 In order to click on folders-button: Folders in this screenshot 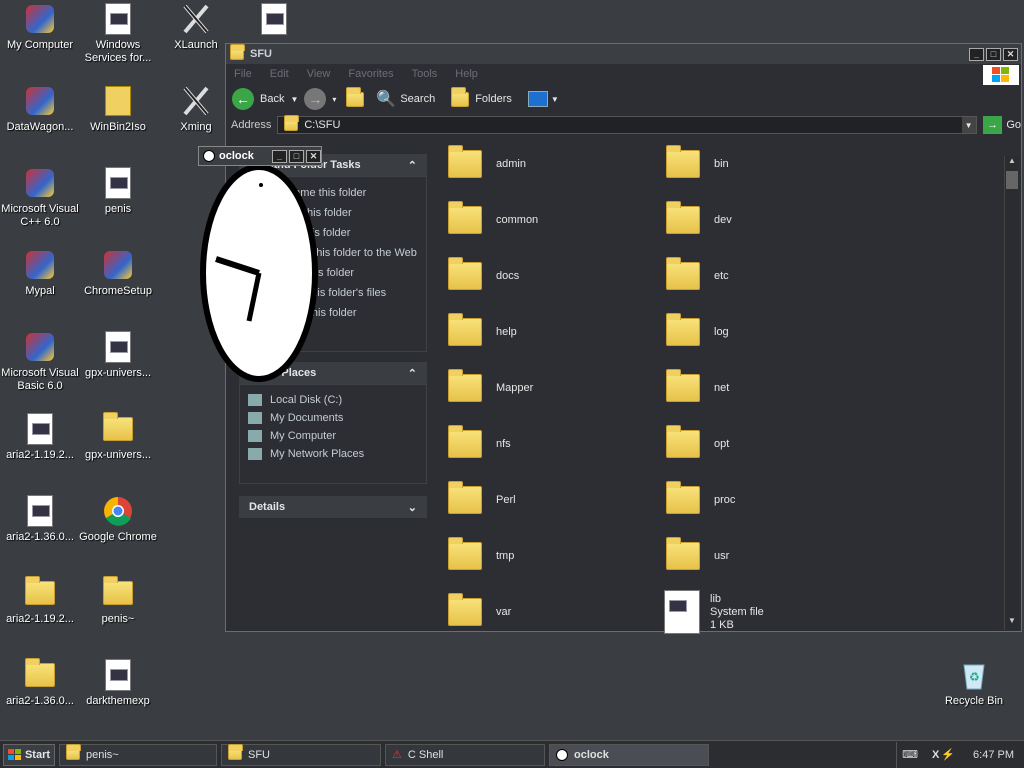, I will do `click(493, 99)`.